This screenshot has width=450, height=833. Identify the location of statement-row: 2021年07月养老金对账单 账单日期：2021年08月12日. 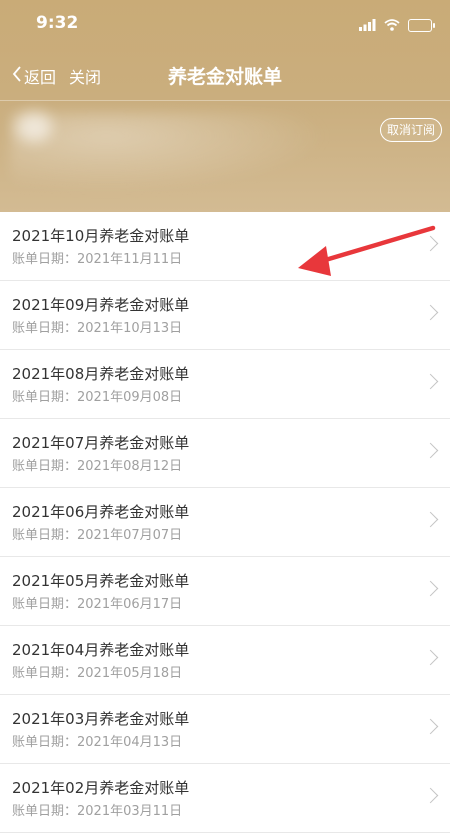
(225, 453).